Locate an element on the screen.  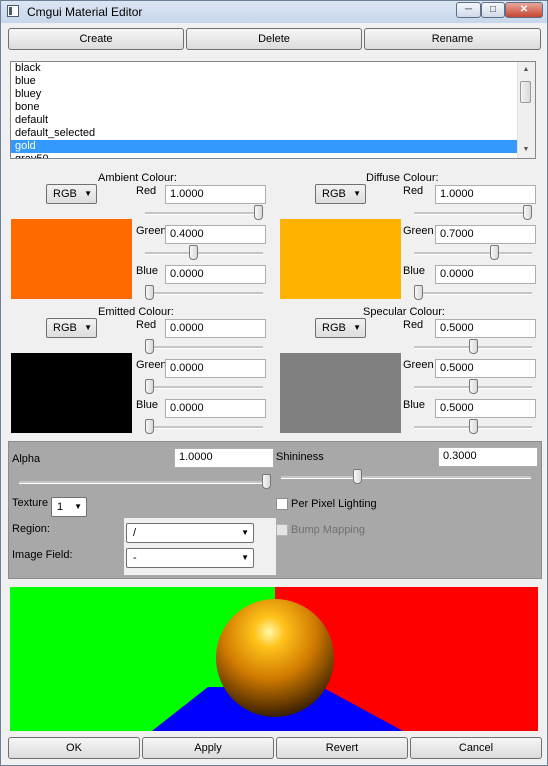
revert-button: Revert is located at coordinates (342, 748).